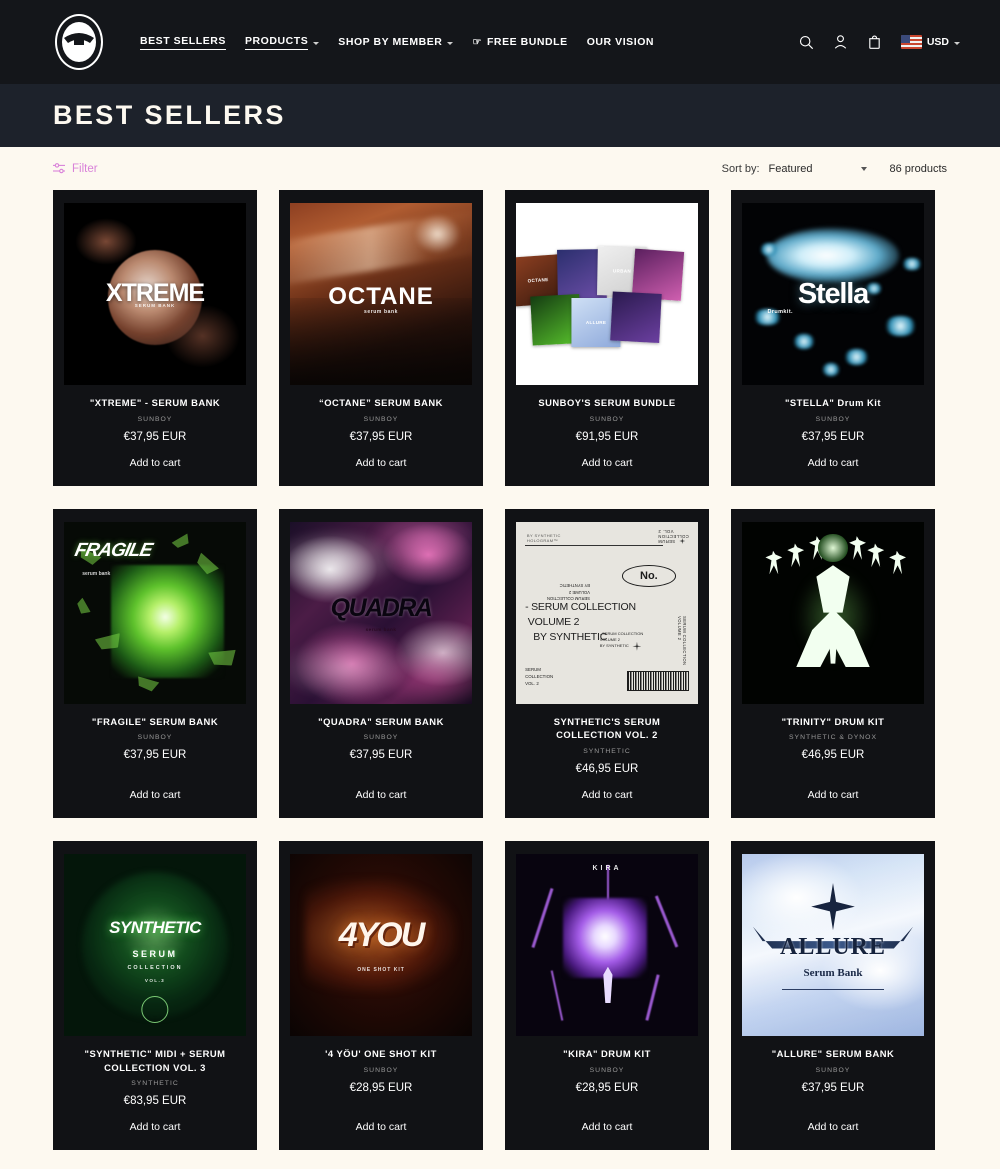 Image resolution: width=1000 pixels, height=1169 pixels. What do you see at coordinates (381, 1054) in the screenshot?
I see `product-title: '4 YÖU' ONE SHOT KIT` at bounding box center [381, 1054].